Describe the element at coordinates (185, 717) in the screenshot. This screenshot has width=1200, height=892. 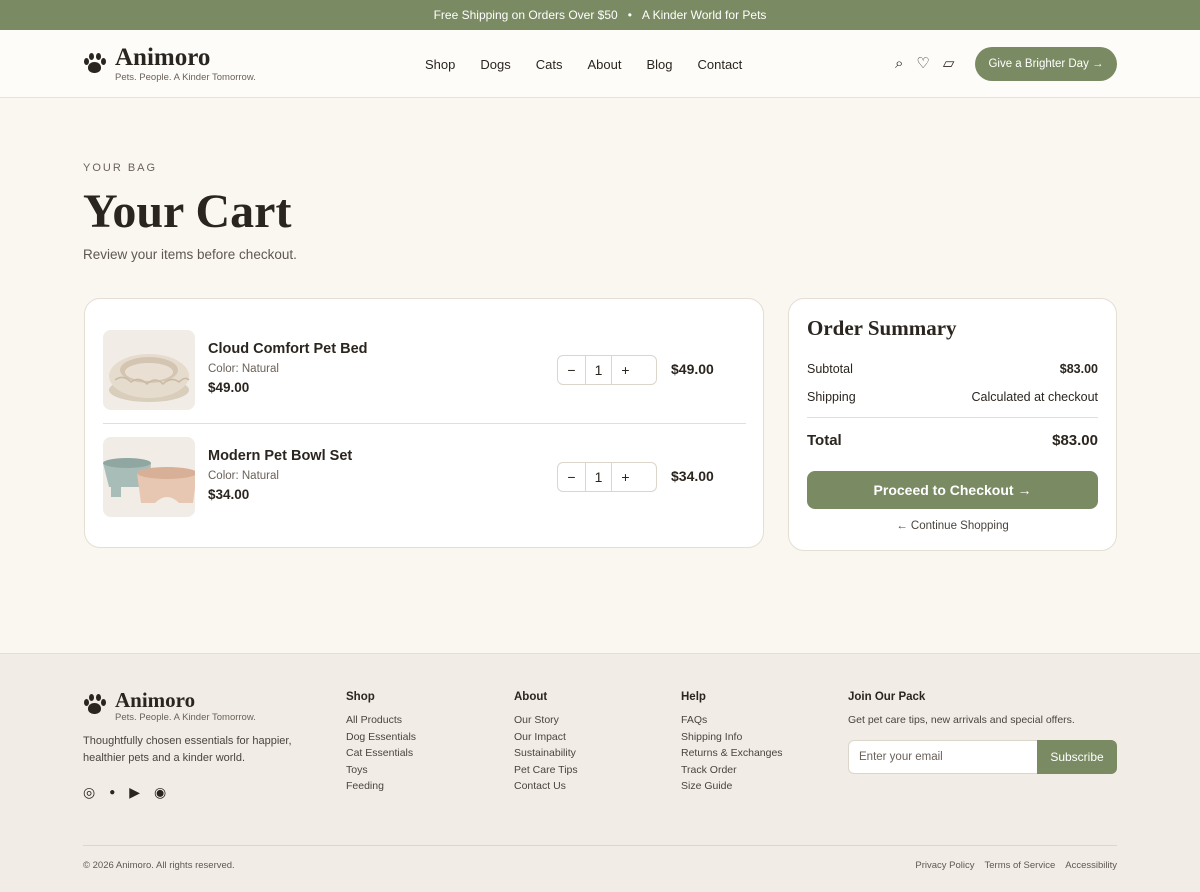
I see `footer-brand-tagline: Pets. People. A Kinder Tomorrow.` at that location.